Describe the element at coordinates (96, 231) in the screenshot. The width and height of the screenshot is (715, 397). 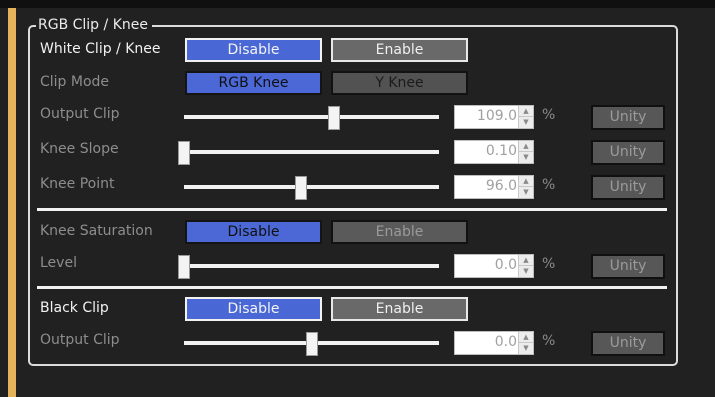
I see `knee-saturation-label: Knee Saturation` at that location.